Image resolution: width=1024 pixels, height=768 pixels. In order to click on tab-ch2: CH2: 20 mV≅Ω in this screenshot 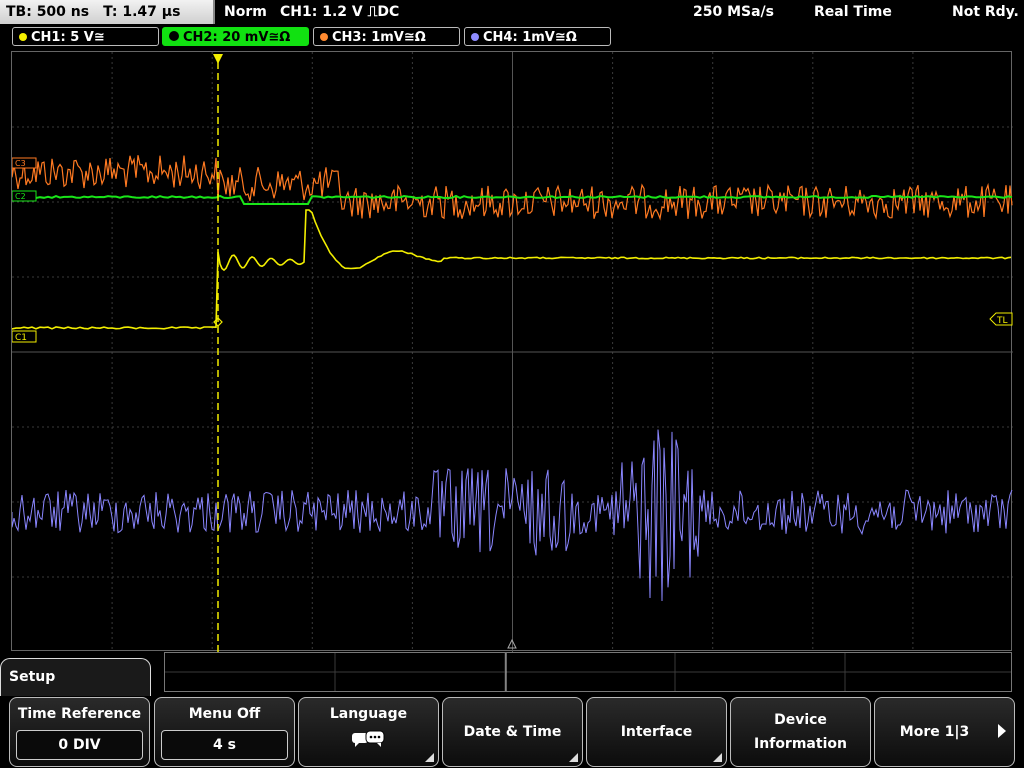, I will do `click(235, 36)`.